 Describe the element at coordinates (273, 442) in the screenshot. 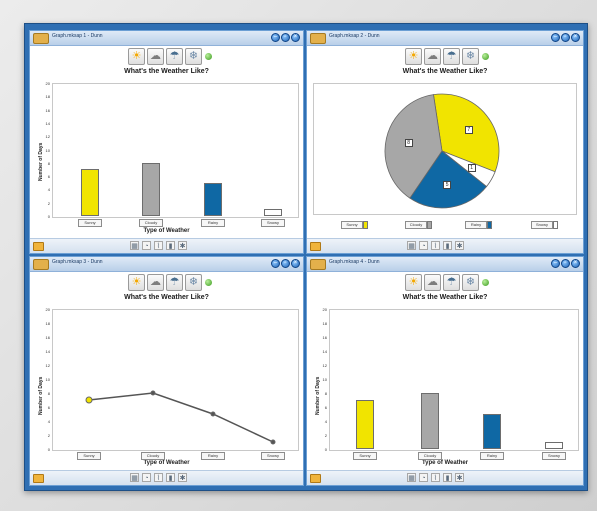

I see `point-snowy` at that location.